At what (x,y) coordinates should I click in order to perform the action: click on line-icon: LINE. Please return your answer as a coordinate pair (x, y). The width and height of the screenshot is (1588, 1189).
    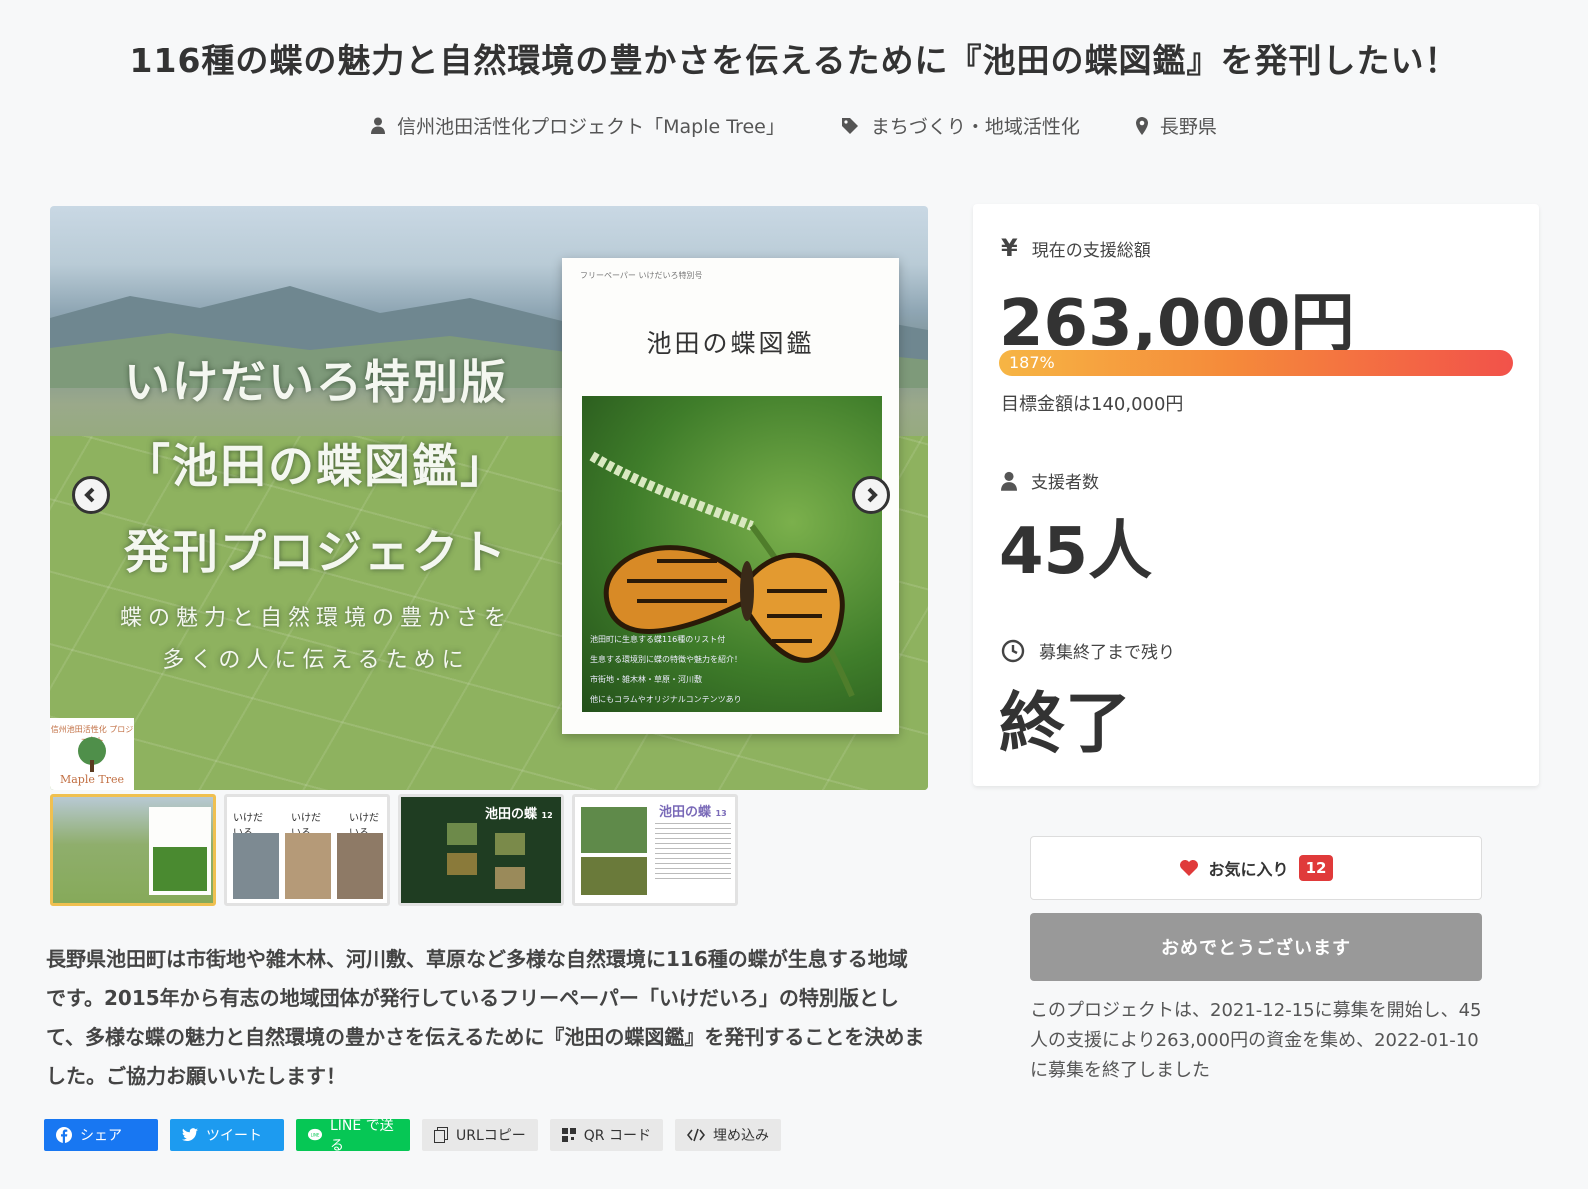
    Looking at the image, I should click on (315, 1134).